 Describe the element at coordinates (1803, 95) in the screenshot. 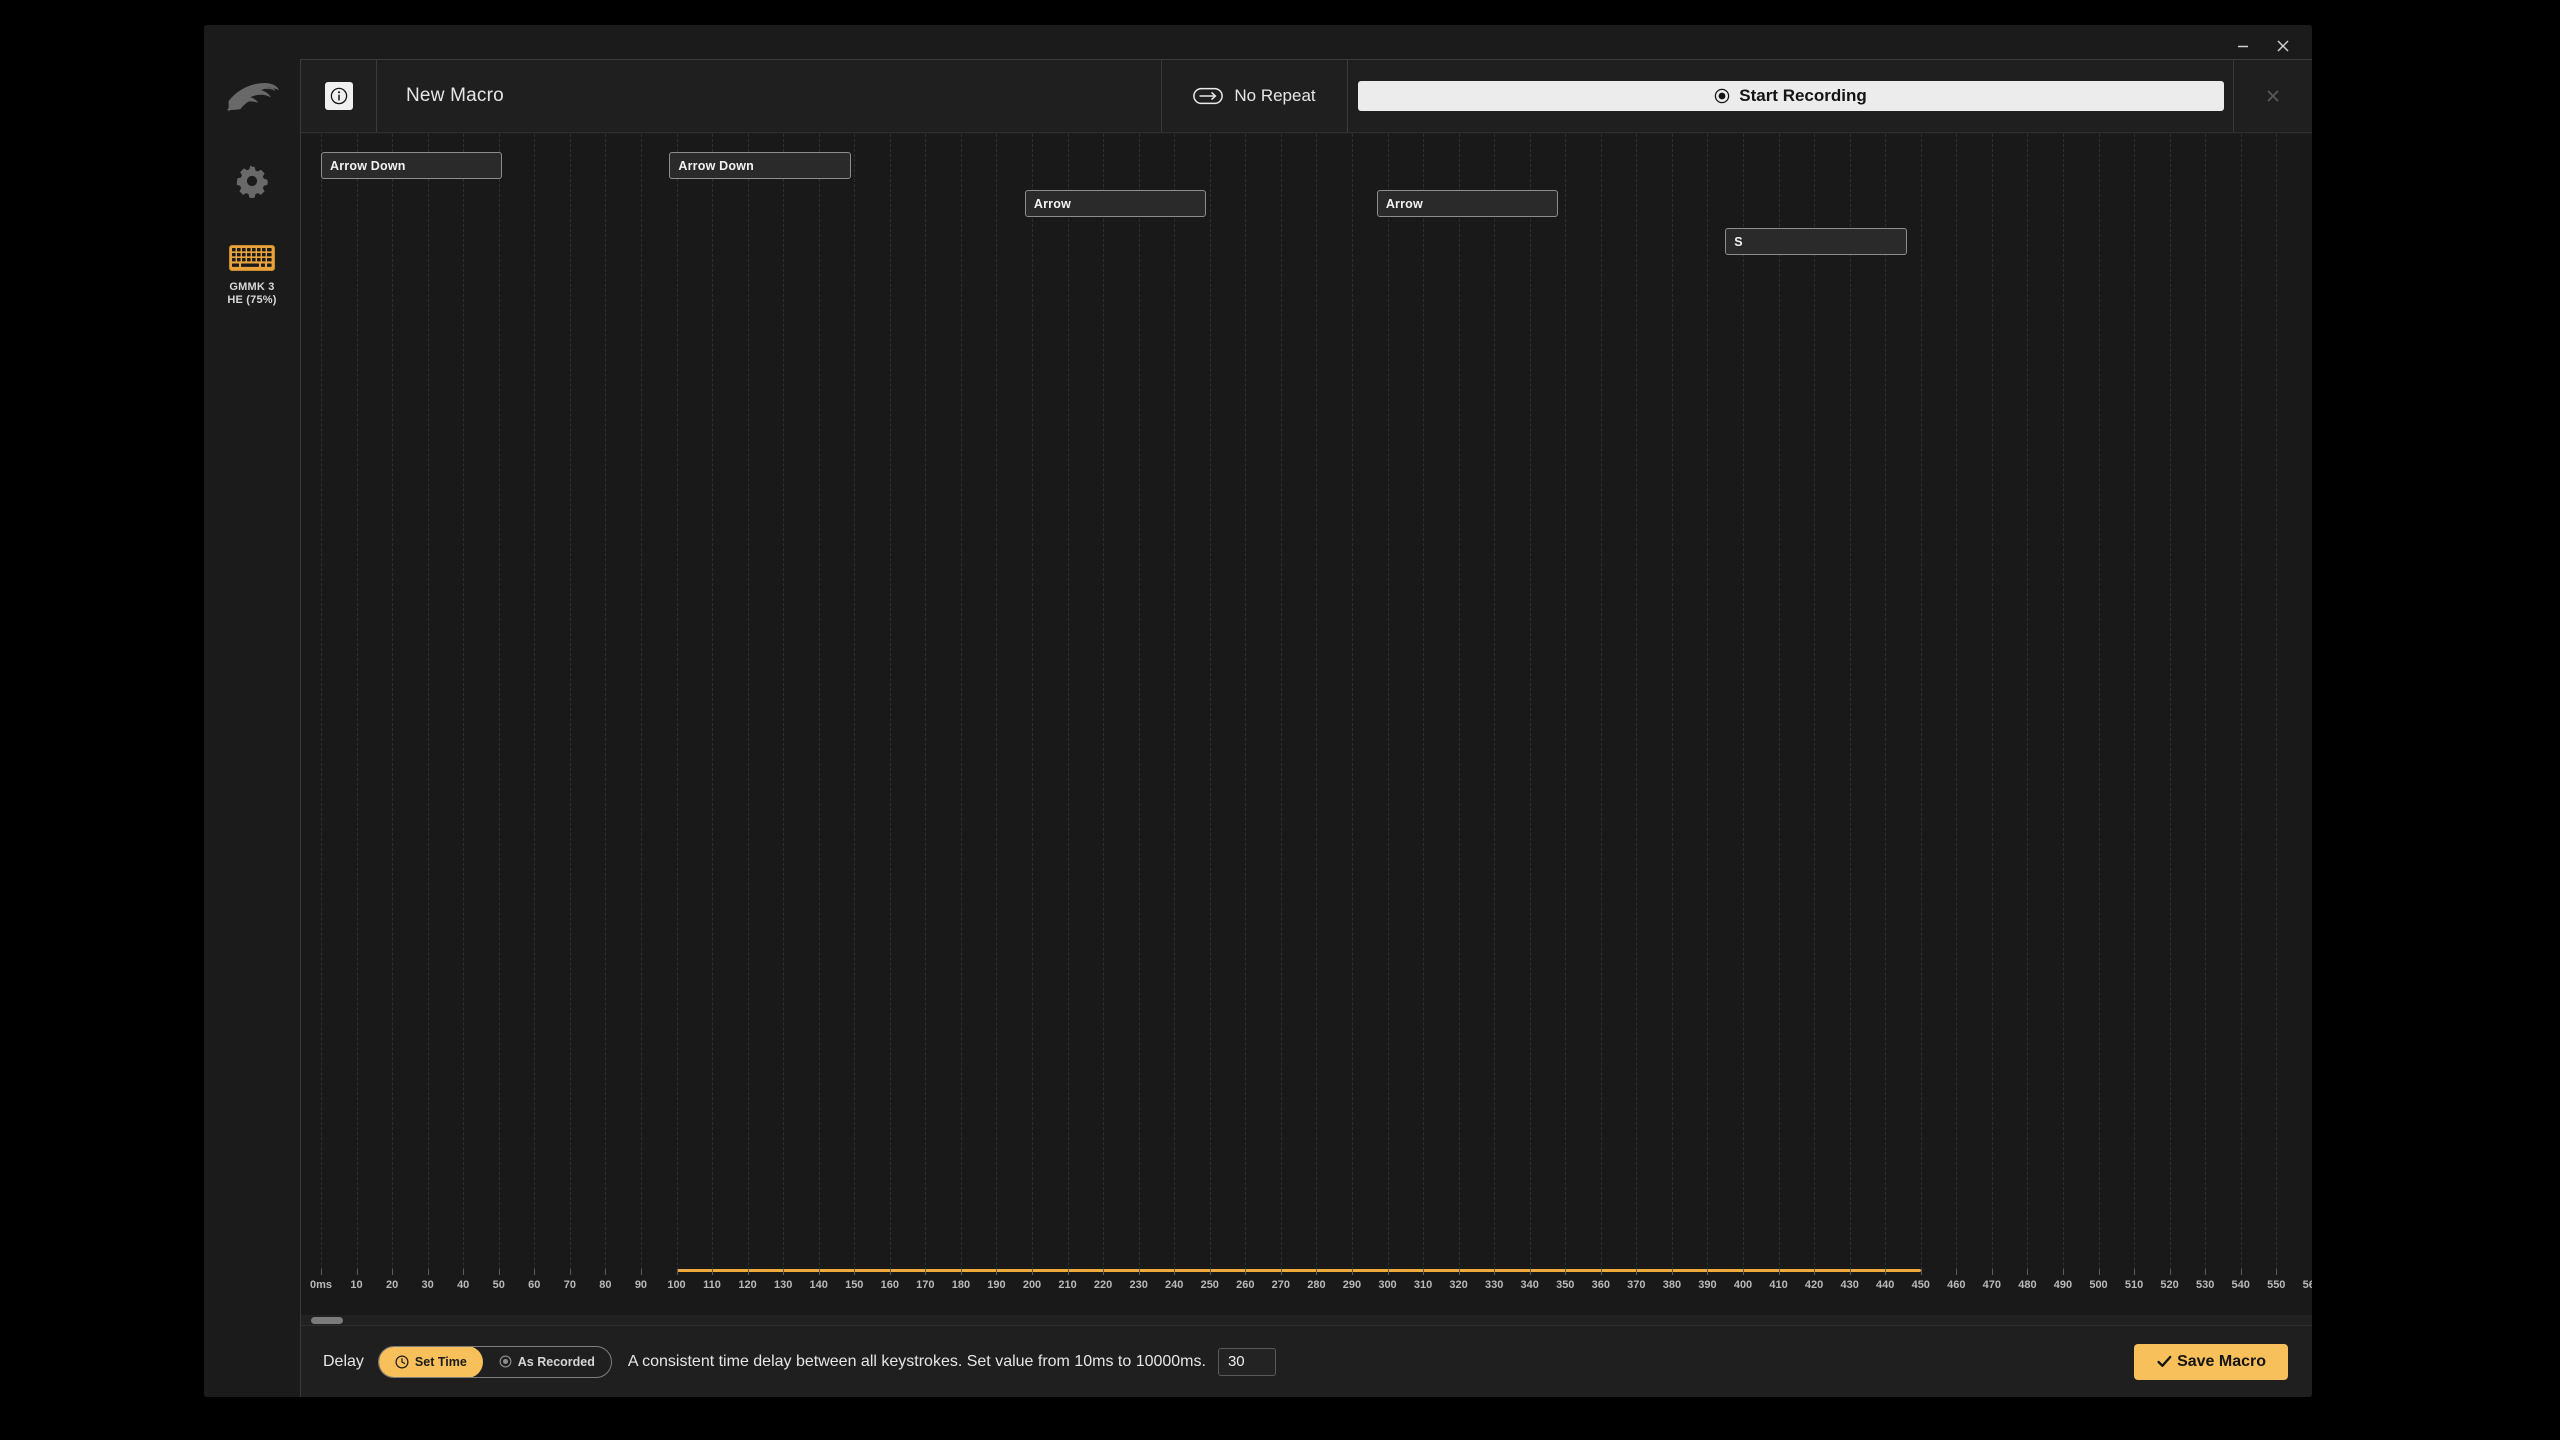

I see `start-recording-label: Start Recording` at that location.